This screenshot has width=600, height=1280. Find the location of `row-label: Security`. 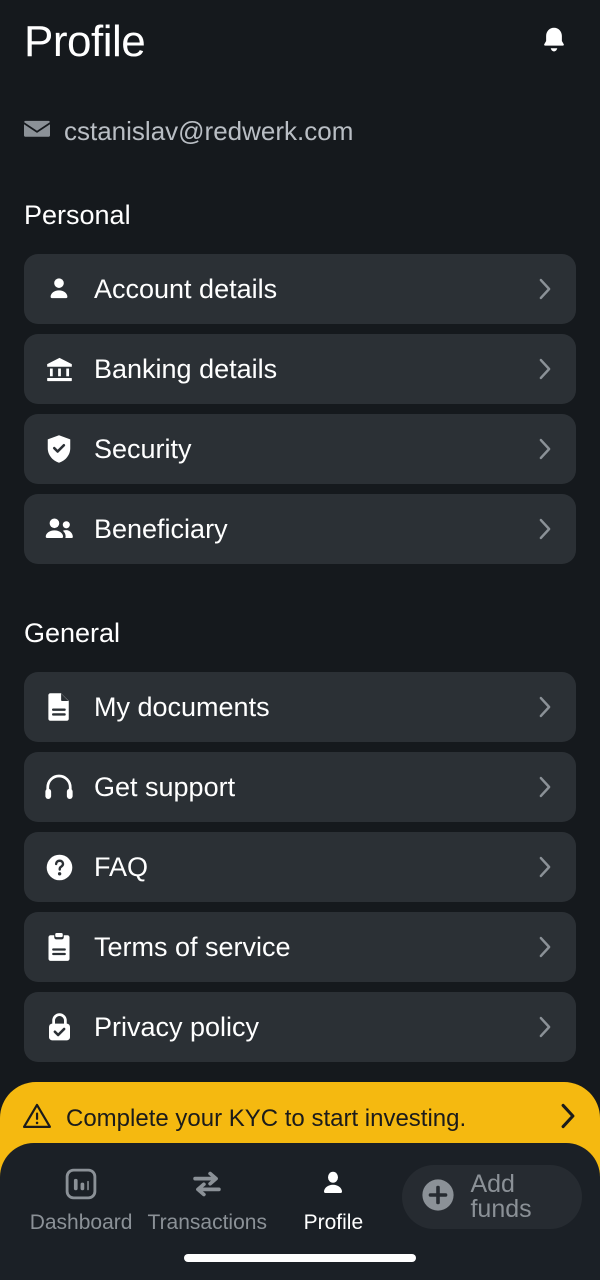

row-label: Security is located at coordinates (143, 448).